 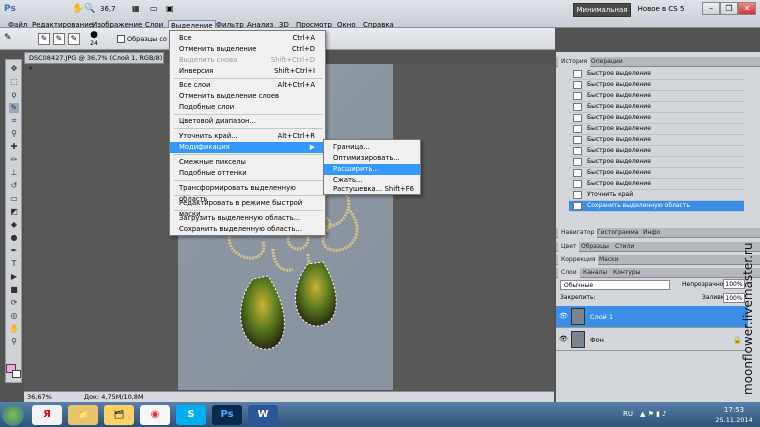 I want to click on menu-item-deselect-layers: Отменить выделение слоев, so click(x=247, y=96).